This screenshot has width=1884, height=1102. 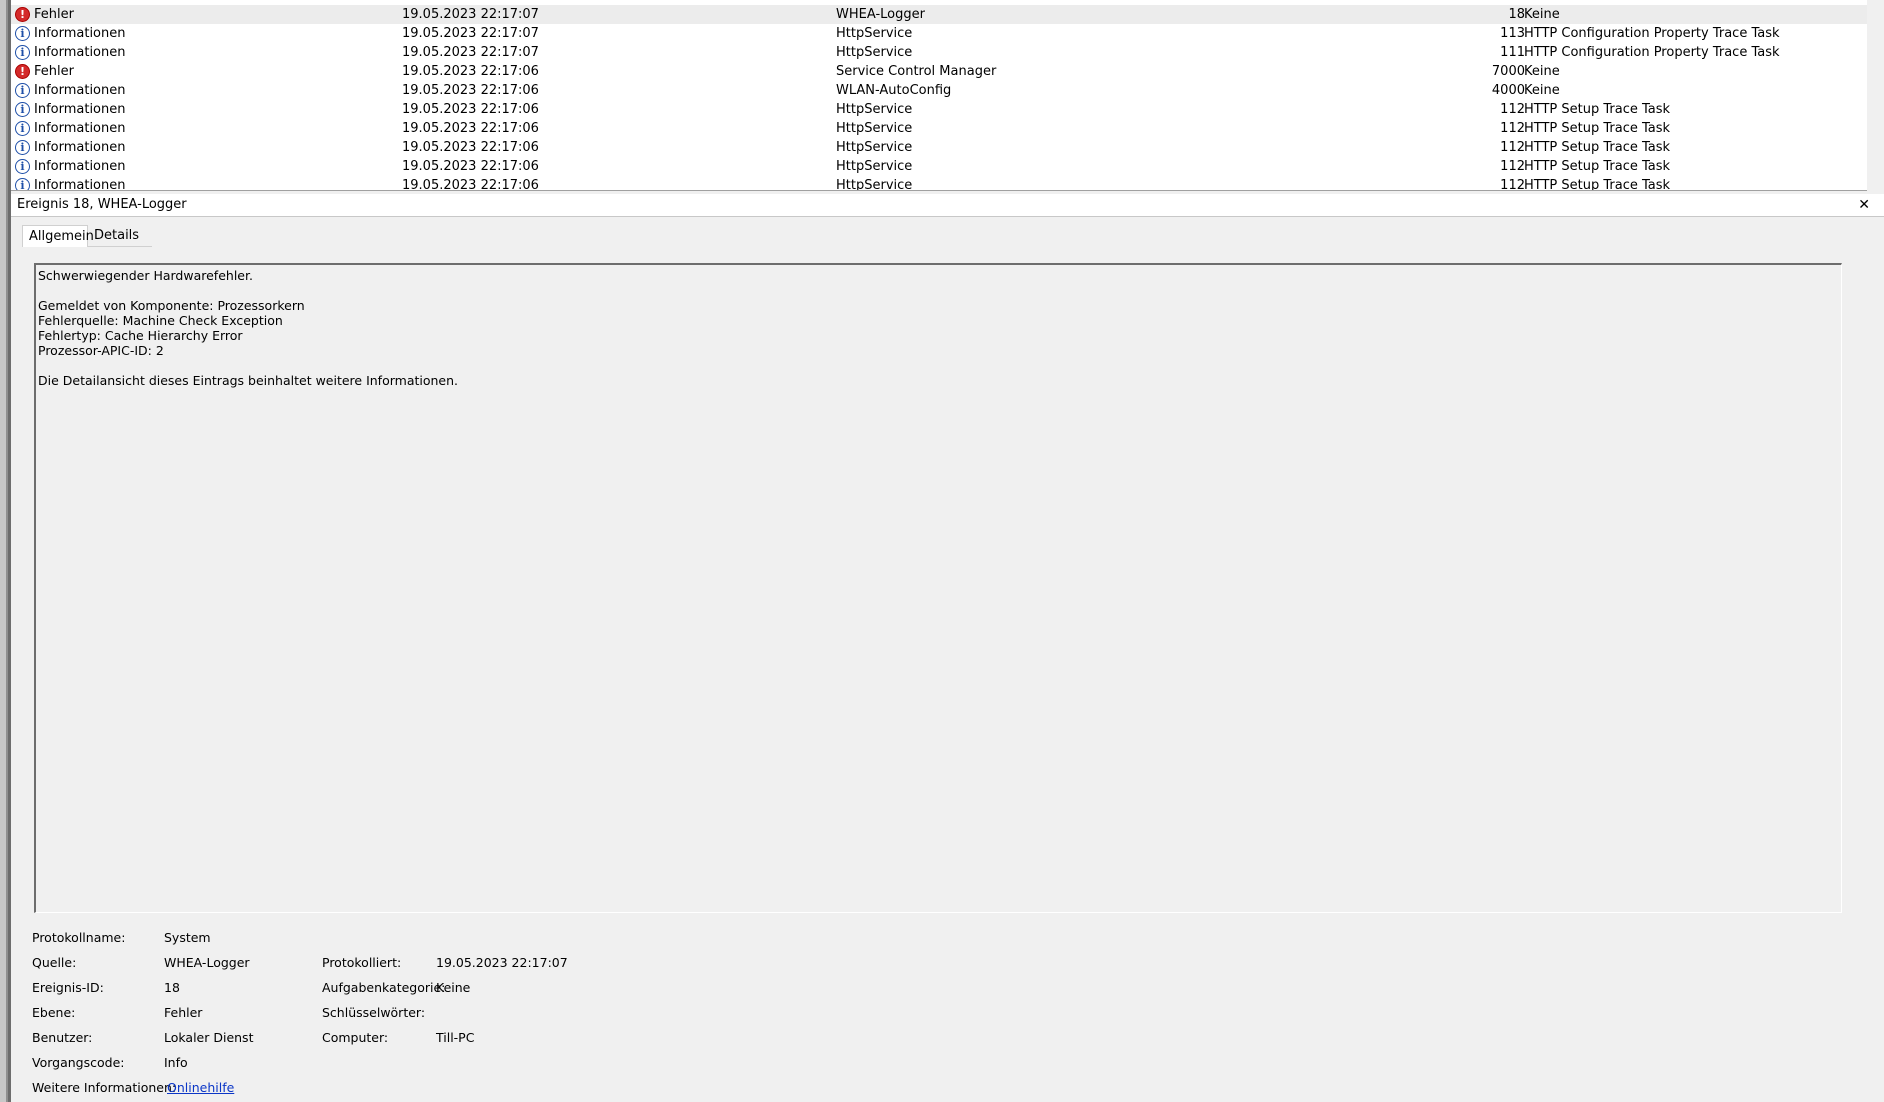 I want to click on benutzer-value: Lokaler Dienst, so click(x=208, y=1038).